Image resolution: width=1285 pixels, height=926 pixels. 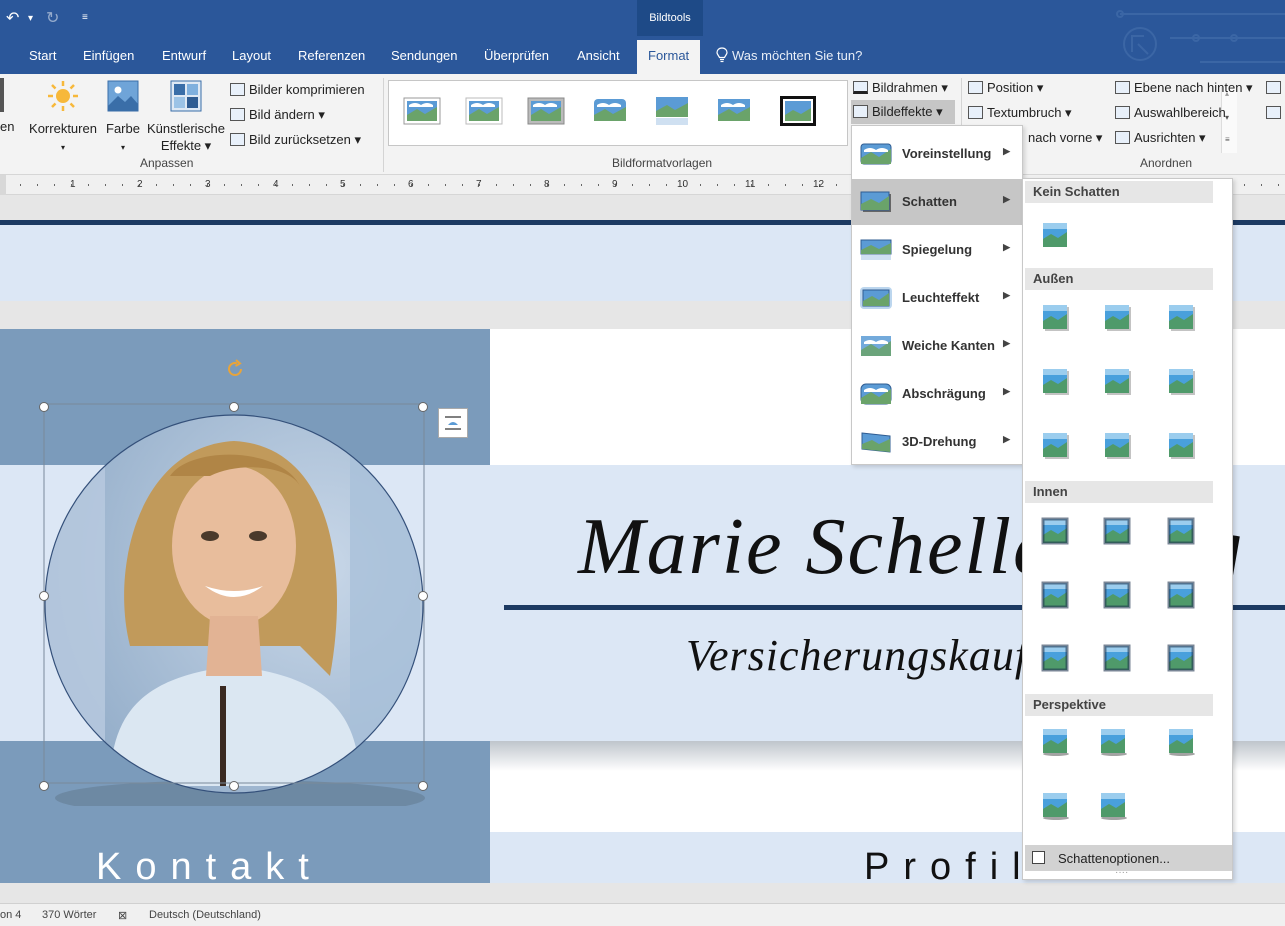 What do you see at coordinates (30, 18) in the screenshot?
I see `undo-dropdown-icon: ▾` at bounding box center [30, 18].